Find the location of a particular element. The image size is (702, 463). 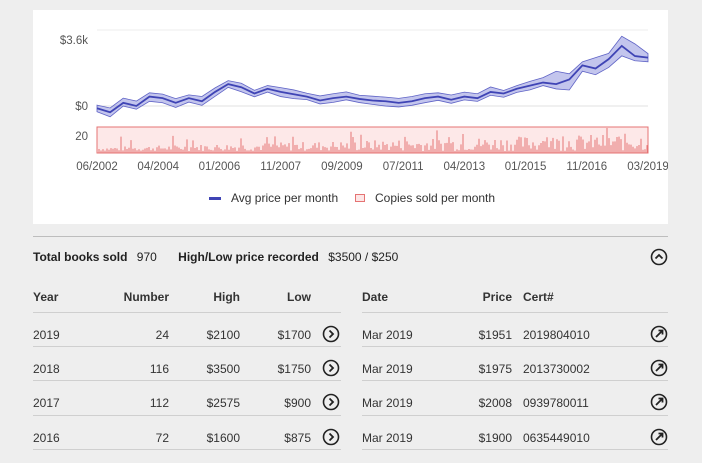

total-books-label: Total books sold is located at coordinates (80, 257).